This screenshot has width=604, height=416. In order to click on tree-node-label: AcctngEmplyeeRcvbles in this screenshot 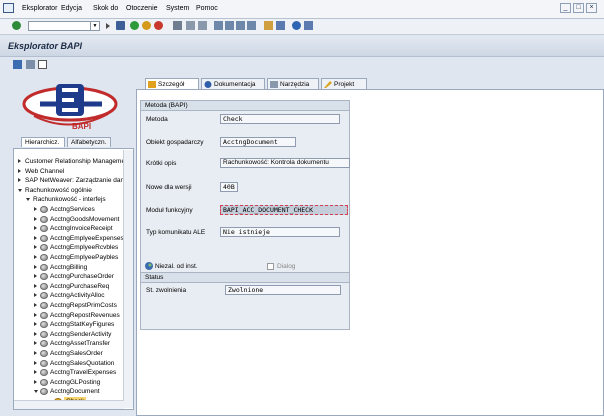, I will do `click(84, 248)`.